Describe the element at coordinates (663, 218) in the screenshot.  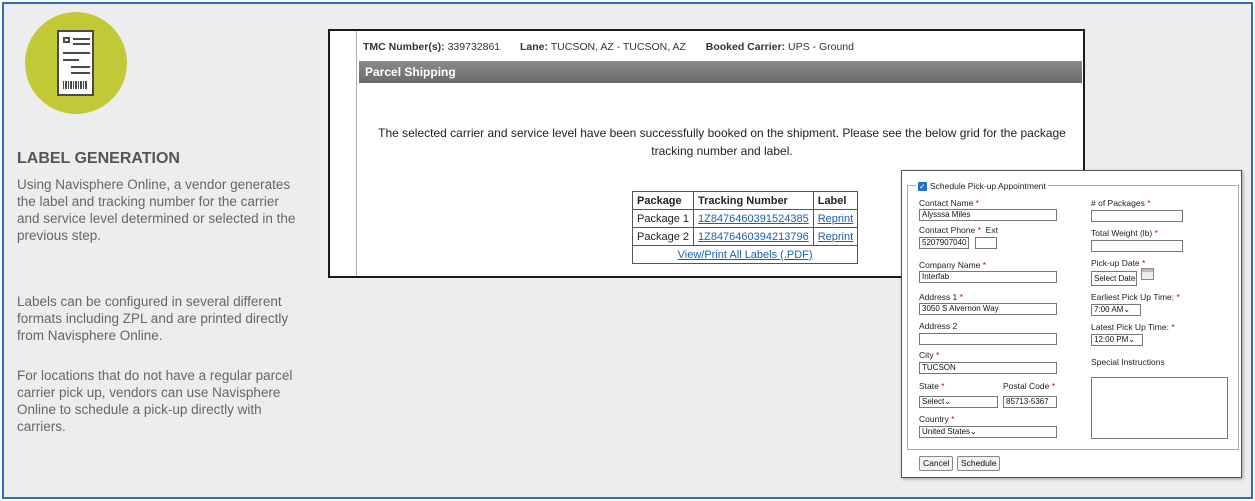
I see `package-cell: Package 1` at that location.